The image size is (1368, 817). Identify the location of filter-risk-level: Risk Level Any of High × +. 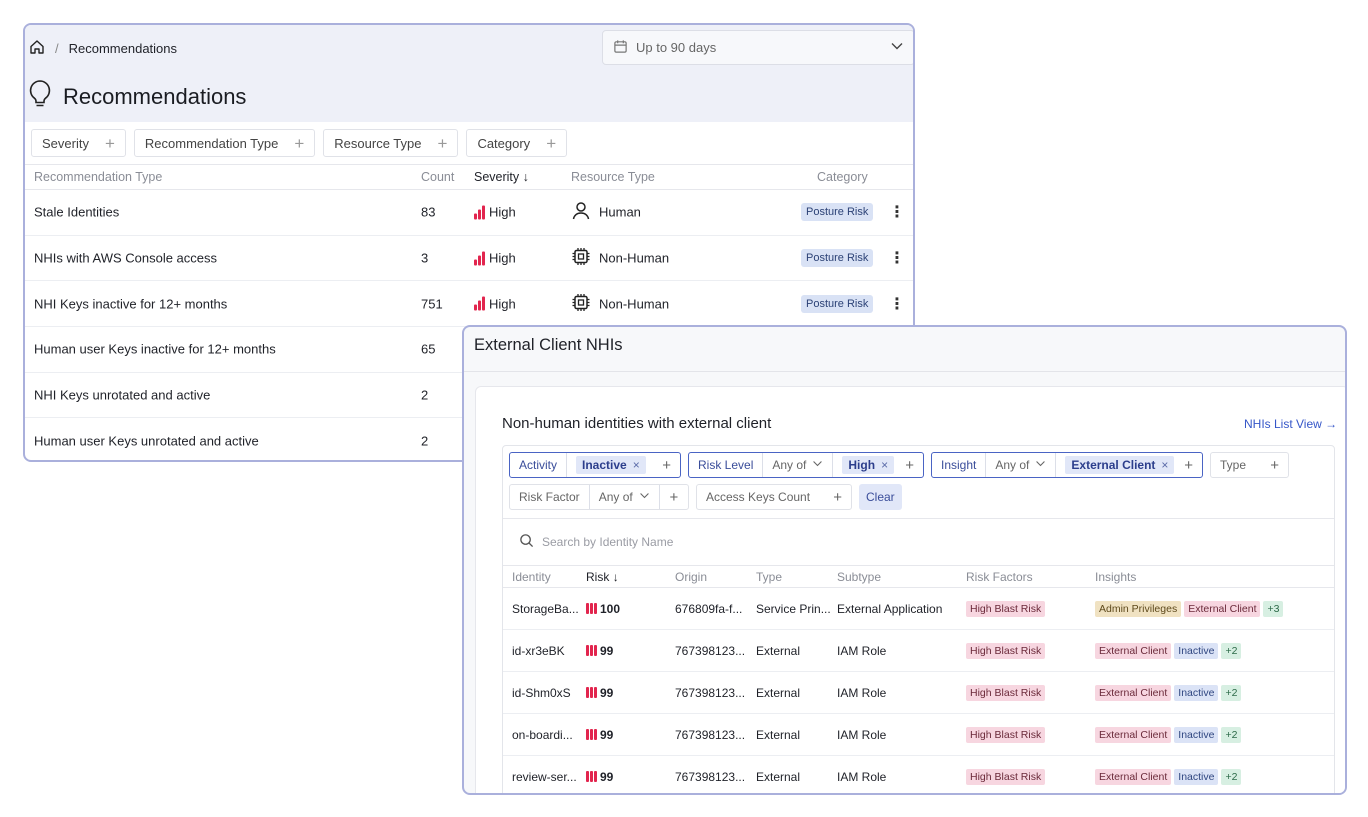
(806, 465).